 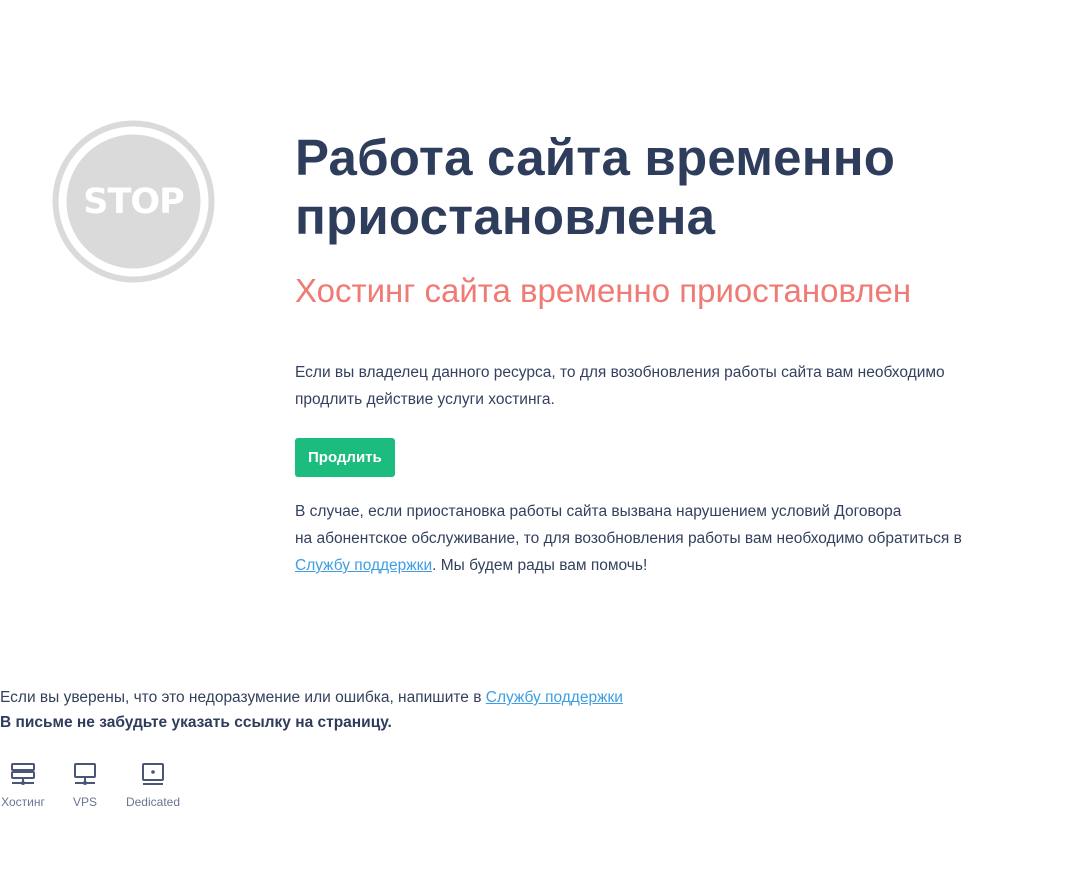 I want to click on hosting-icon, so click(x=23, y=774).